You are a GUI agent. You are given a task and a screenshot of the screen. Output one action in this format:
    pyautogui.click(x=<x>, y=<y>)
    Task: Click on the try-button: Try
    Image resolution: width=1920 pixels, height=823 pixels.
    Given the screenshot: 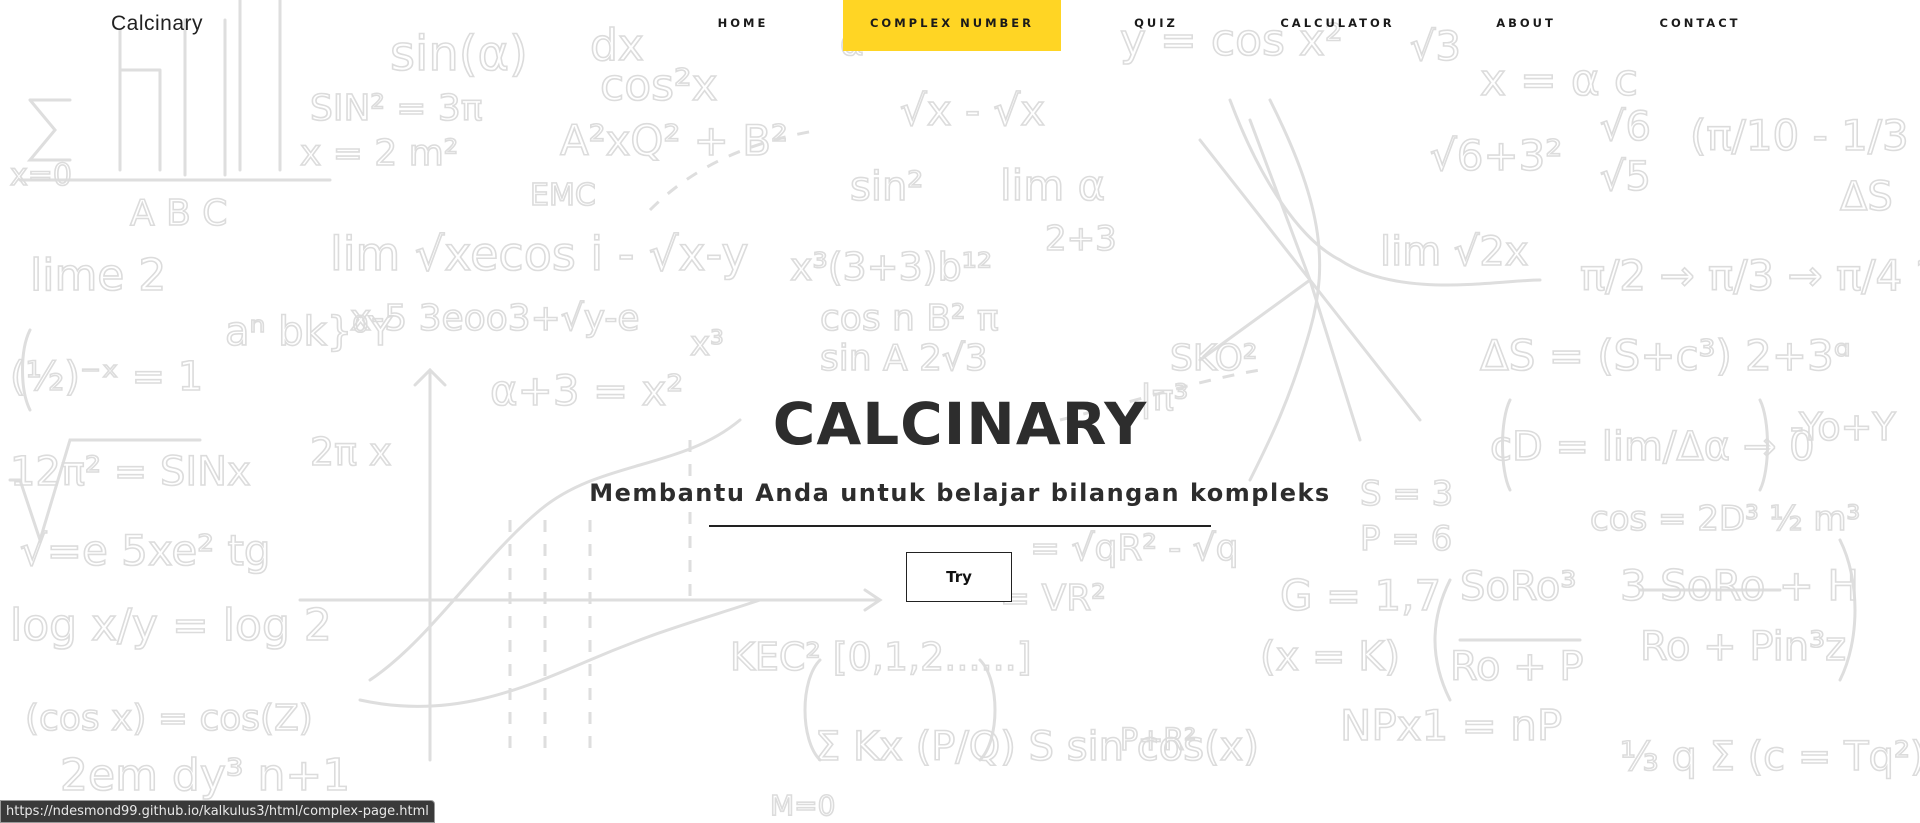 What is the action you would take?
    pyautogui.click(x=959, y=577)
    